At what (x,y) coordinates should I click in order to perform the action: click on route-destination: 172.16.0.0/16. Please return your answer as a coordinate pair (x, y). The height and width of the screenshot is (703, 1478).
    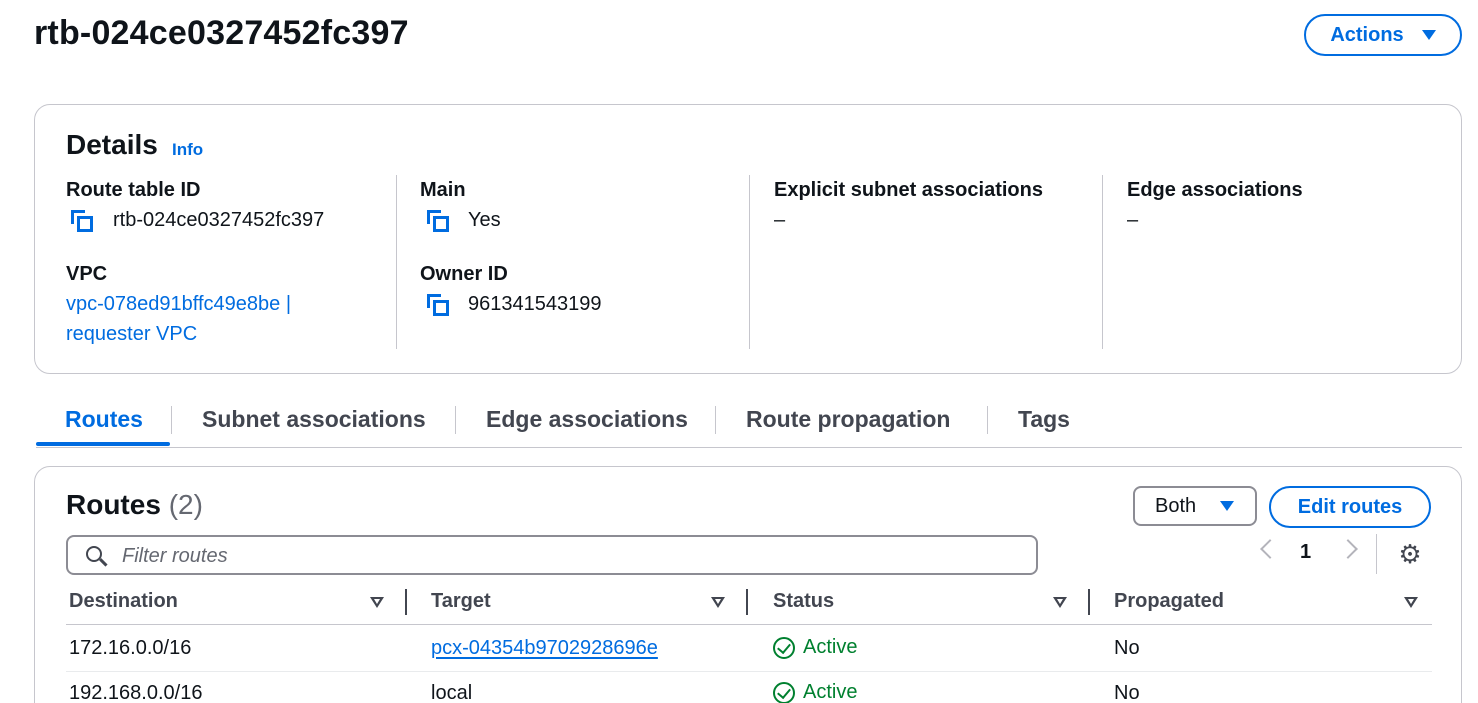
    Looking at the image, I should click on (130, 648).